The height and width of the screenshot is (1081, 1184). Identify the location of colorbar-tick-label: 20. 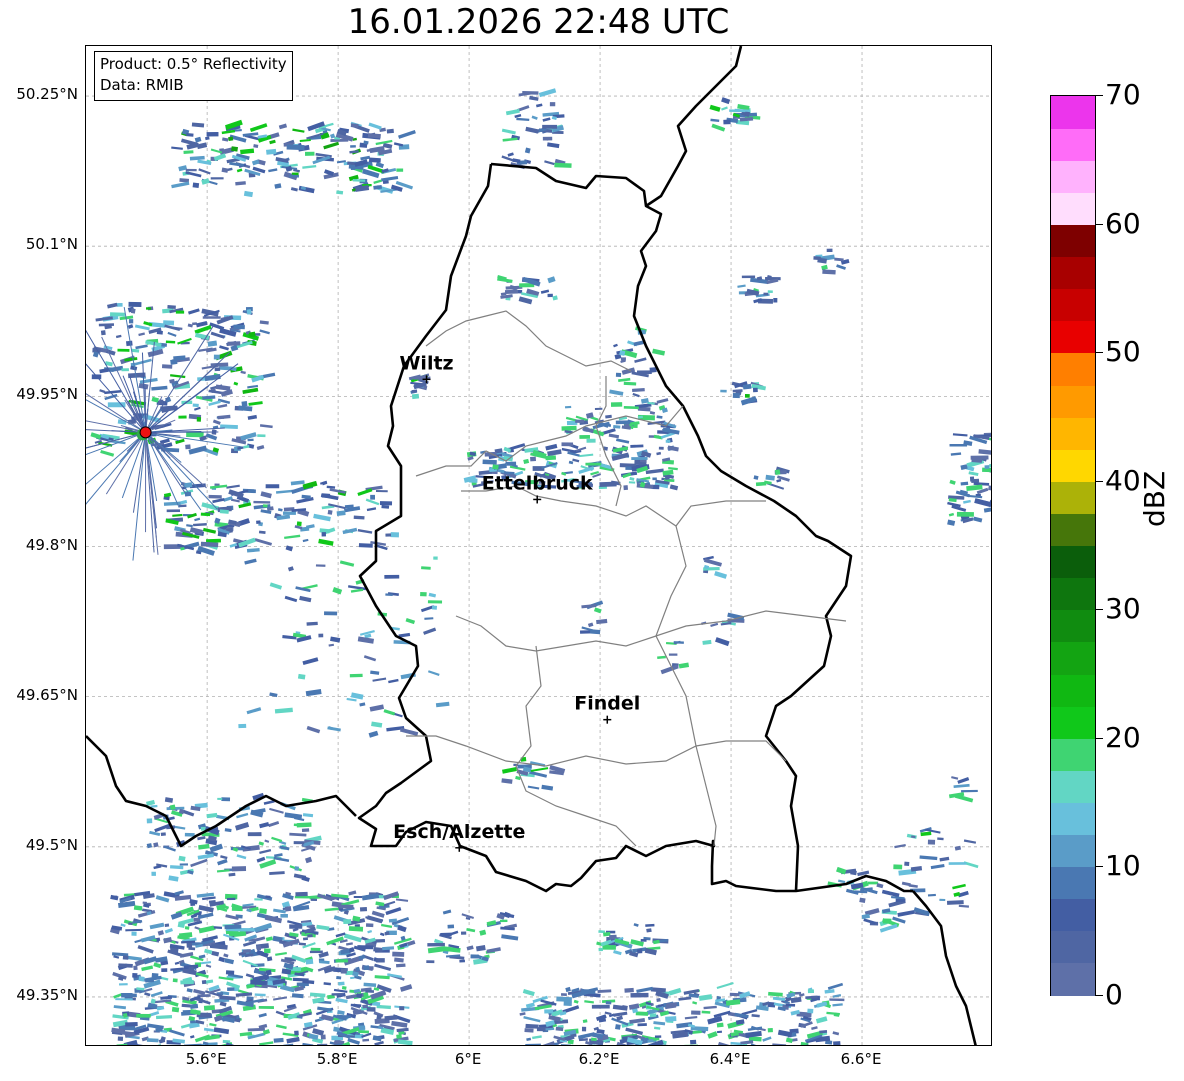
(1123, 737).